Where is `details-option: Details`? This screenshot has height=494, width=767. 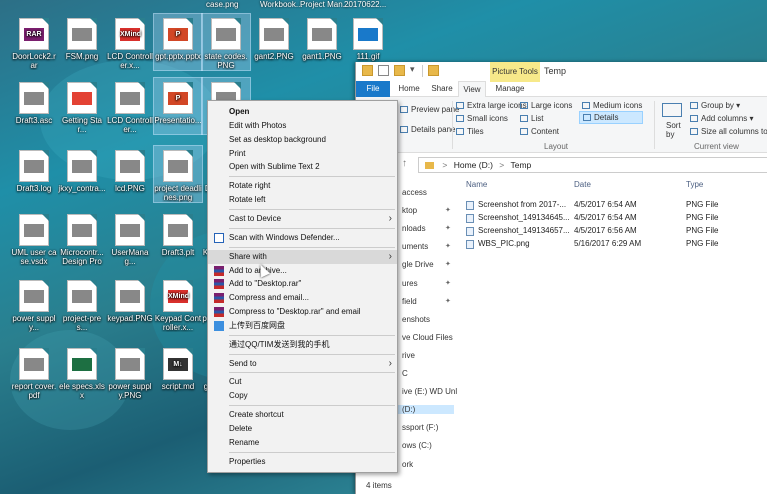 details-option: Details is located at coordinates (611, 117).